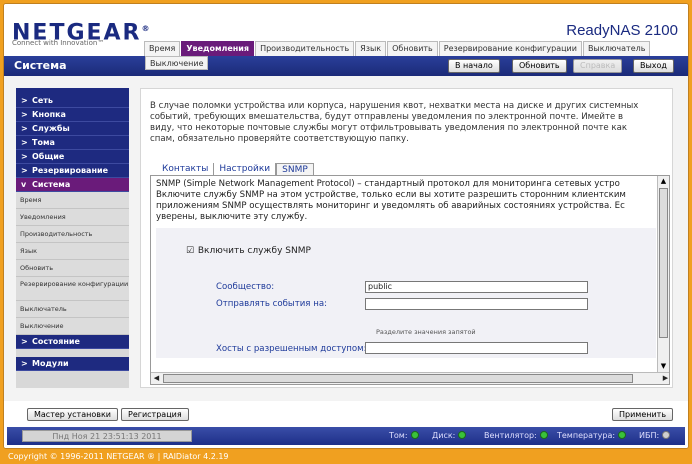  I want to click on community-input: public, so click(476, 287).